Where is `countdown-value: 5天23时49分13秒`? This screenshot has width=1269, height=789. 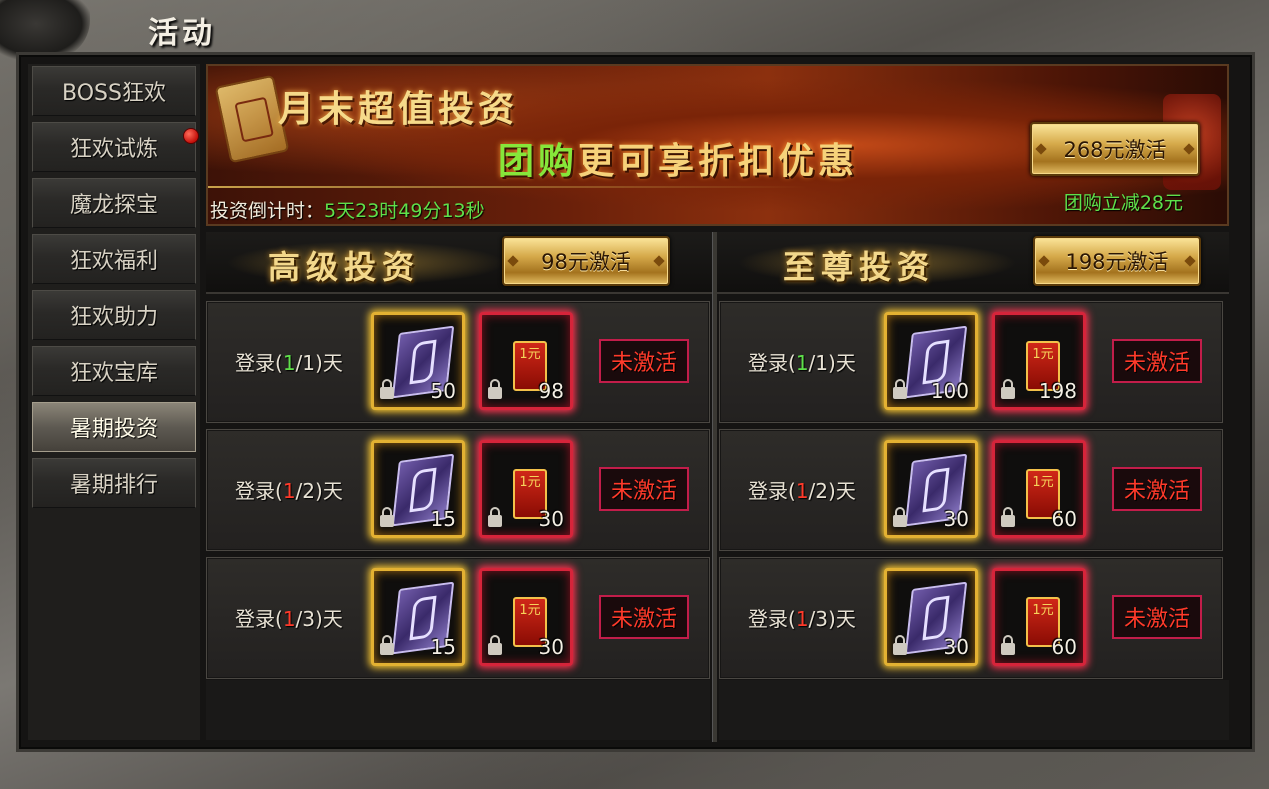
countdown-value: 5天23时49分13秒 is located at coordinates (404, 211).